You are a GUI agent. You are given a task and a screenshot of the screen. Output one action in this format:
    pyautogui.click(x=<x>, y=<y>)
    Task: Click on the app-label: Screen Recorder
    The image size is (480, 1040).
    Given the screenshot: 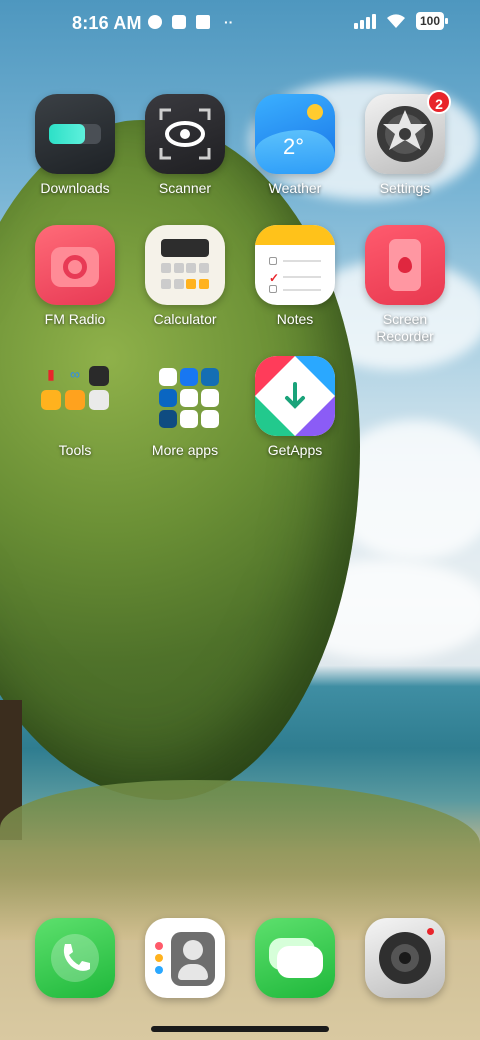 What is the action you would take?
    pyautogui.click(x=405, y=327)
    